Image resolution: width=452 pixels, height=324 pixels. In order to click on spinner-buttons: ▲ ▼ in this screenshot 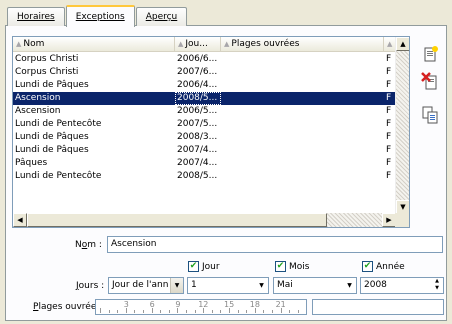, I will do `click(437, 285)`.